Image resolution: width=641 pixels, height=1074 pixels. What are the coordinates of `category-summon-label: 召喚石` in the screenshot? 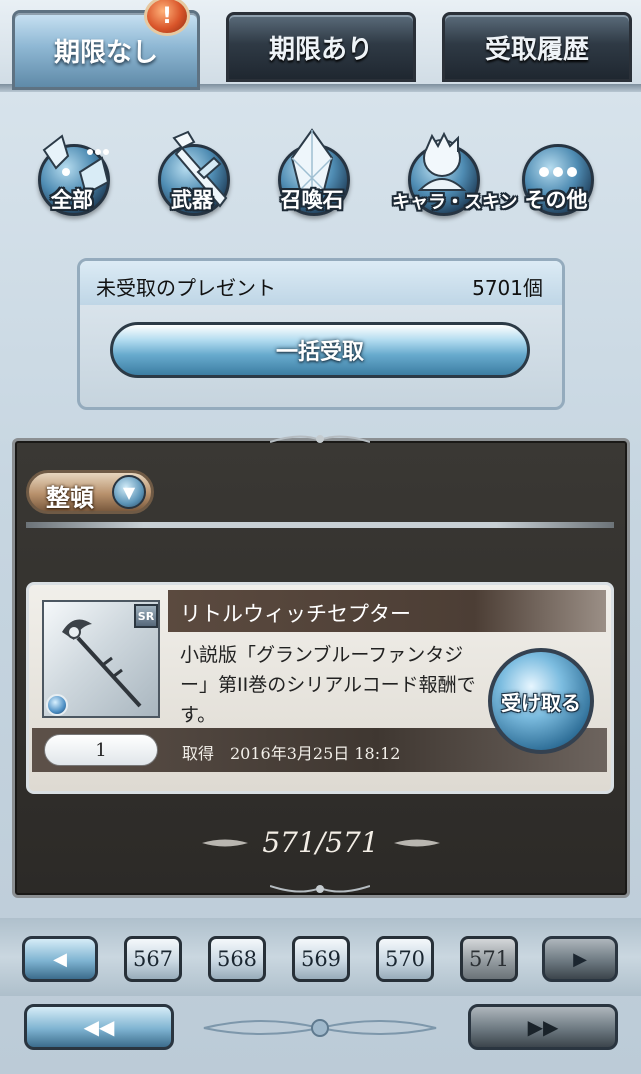 It's located at (312, 200).